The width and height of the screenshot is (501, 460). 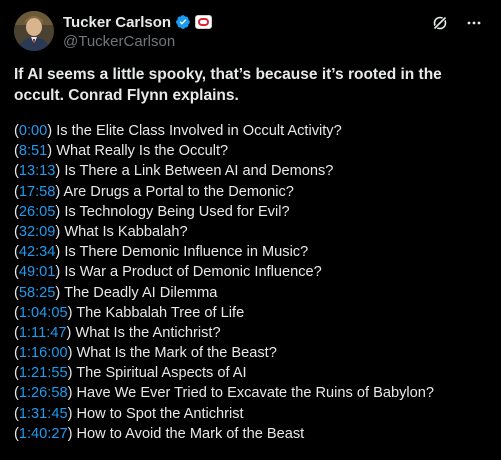 I want to click on author-handle: @TuckerCarlson, so click(x=119, y=41).